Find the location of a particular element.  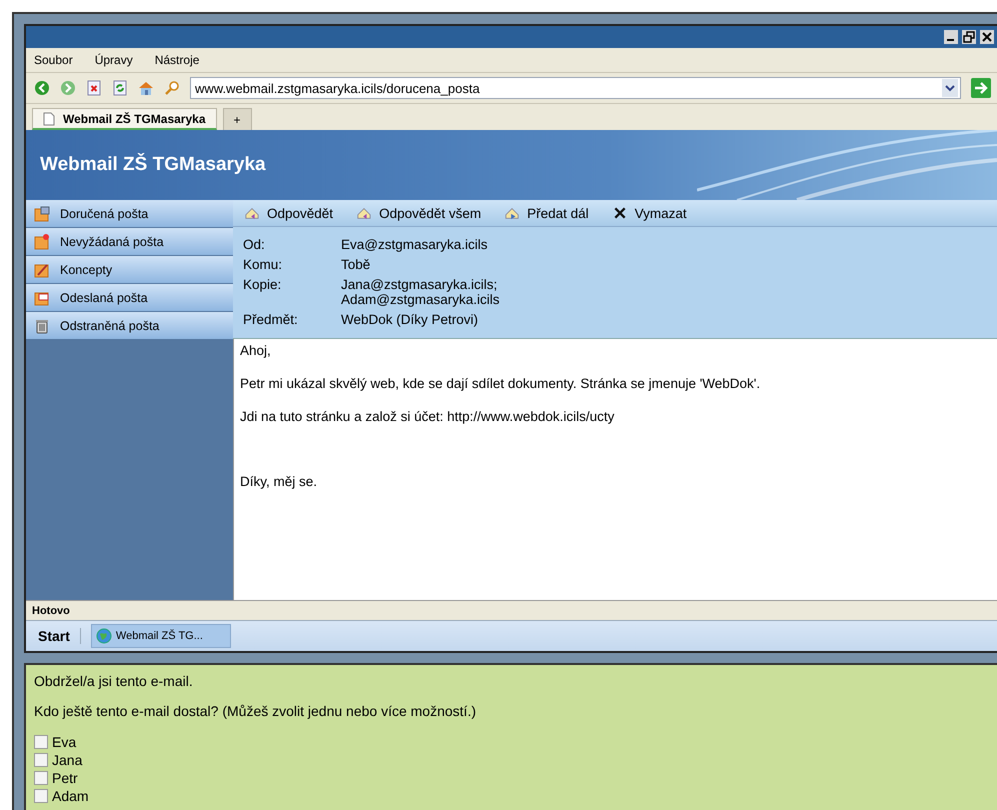

option-label: Jana is located at coordinates (67, 760).